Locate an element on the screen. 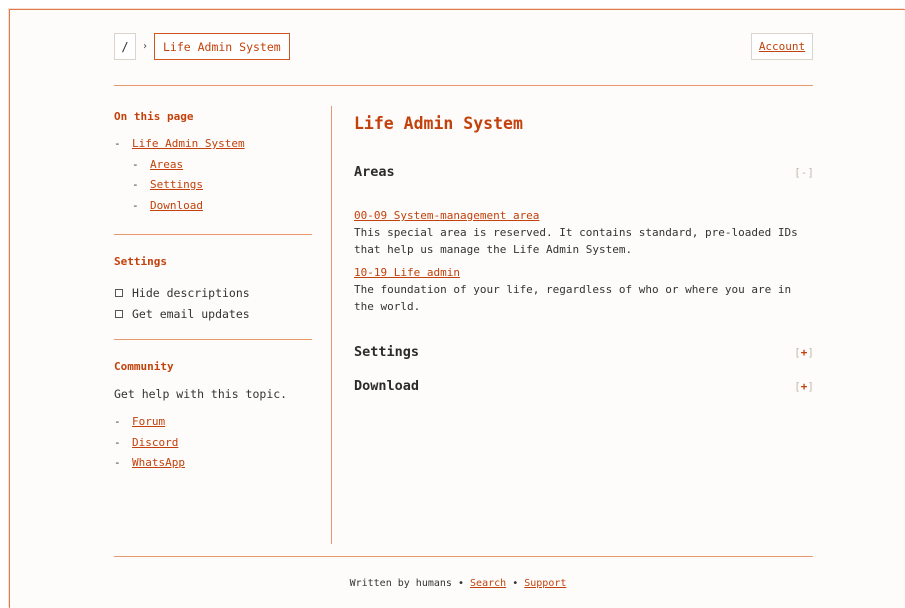 The height and width of the screenshot is (608, 905). breadcrumb-current: Life Admin System is located at coordinates (222, 46).